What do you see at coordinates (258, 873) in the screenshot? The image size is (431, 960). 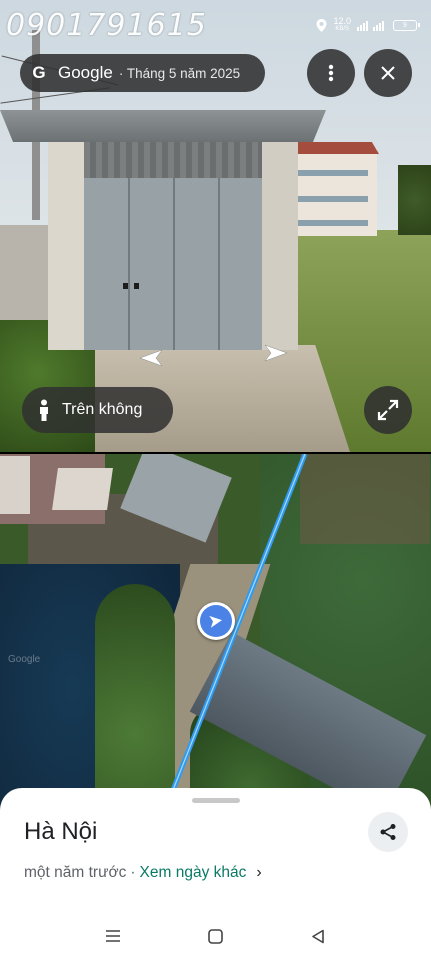 I see `chevron-right-icon: ›` at bounding box center [258, 873].